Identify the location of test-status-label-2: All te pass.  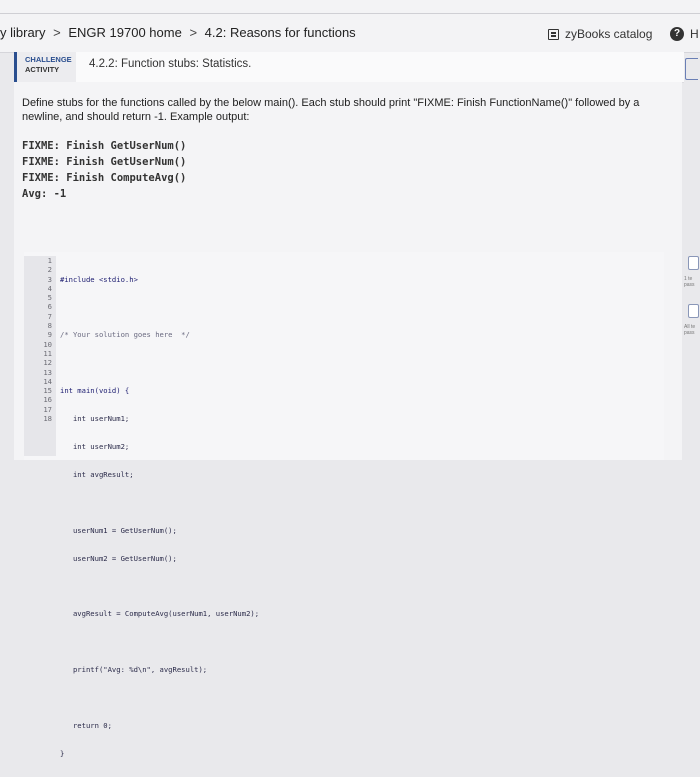
(689, 330).